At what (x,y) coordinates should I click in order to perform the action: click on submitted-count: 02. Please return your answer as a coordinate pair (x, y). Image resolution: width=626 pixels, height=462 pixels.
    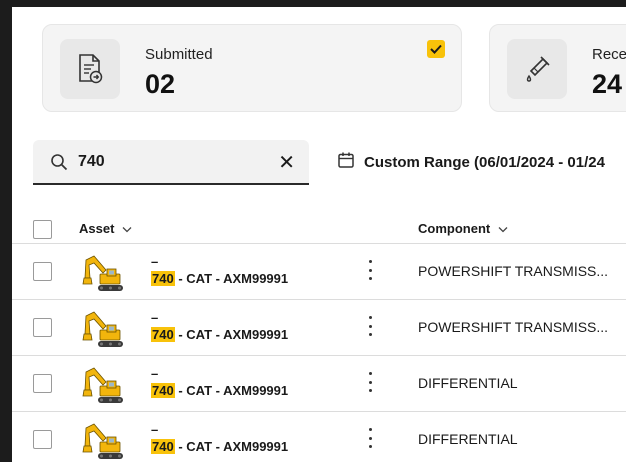
    Looking at the image, I should click on (160, 84).